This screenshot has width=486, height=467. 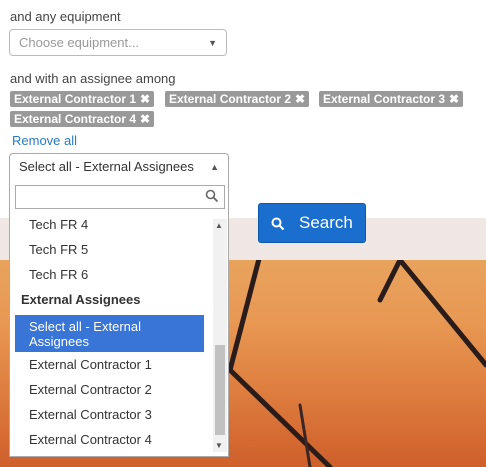 I want to click on remove-all-link: Remove all, so click(x=44, y=140).